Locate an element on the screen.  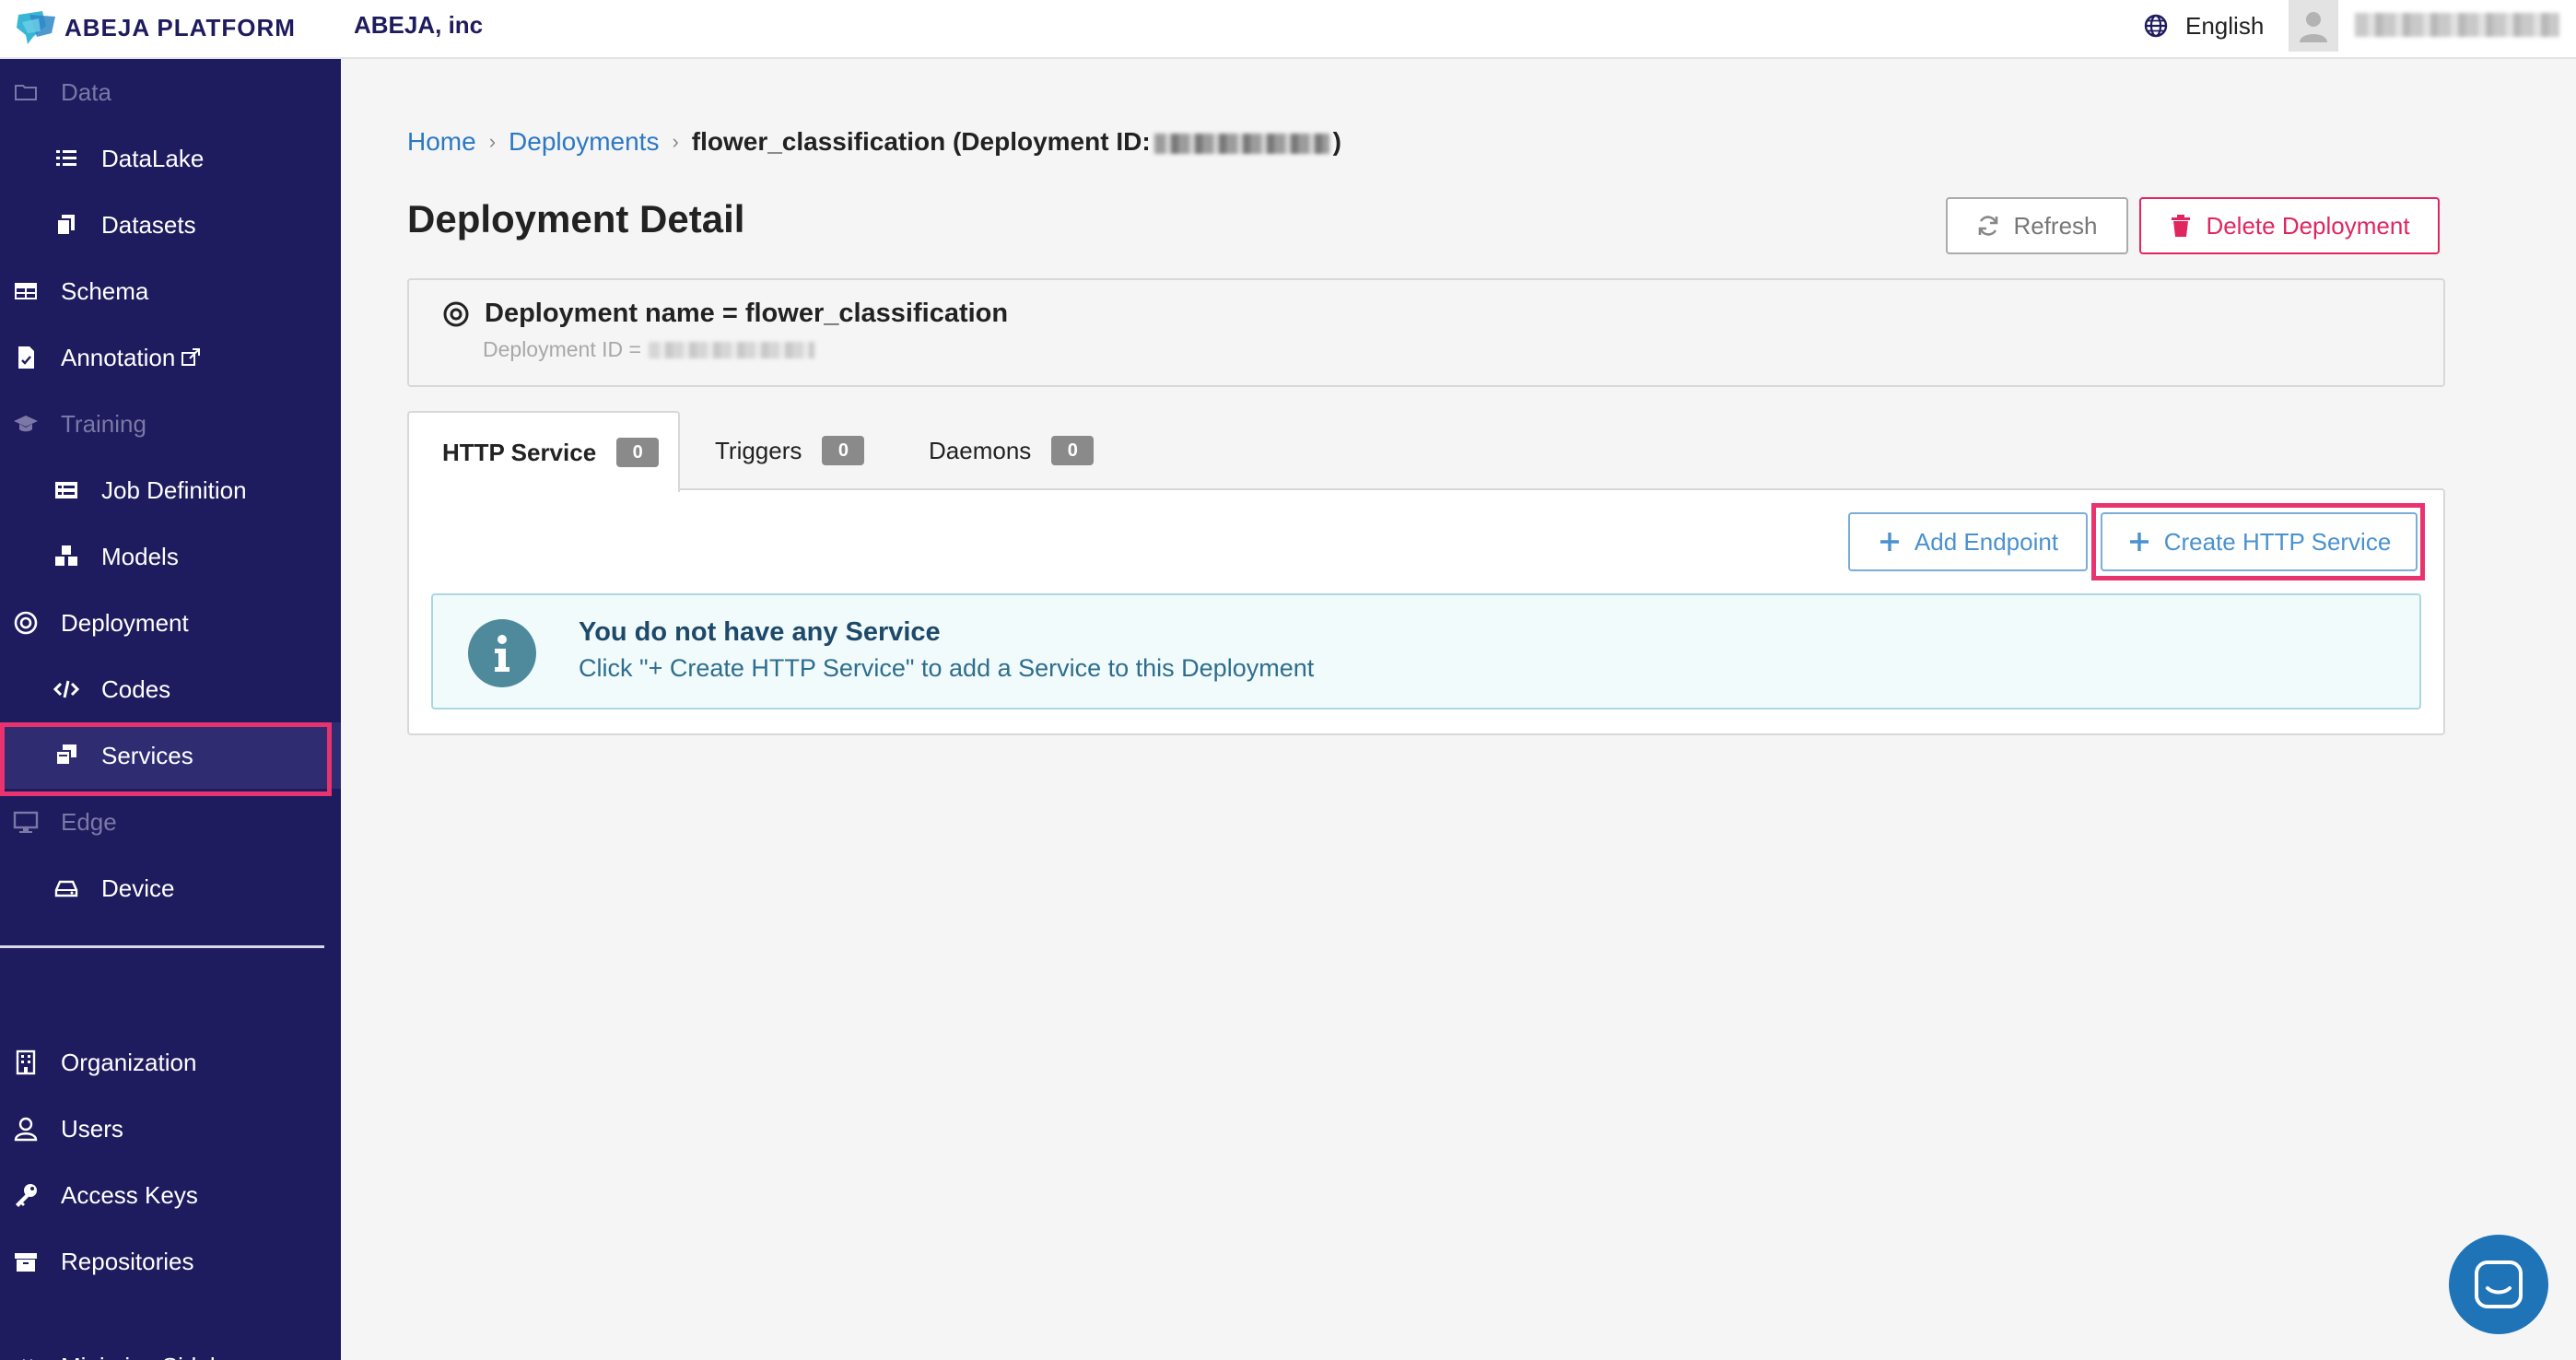
annotation-icon is located at coordinates (26, 357).